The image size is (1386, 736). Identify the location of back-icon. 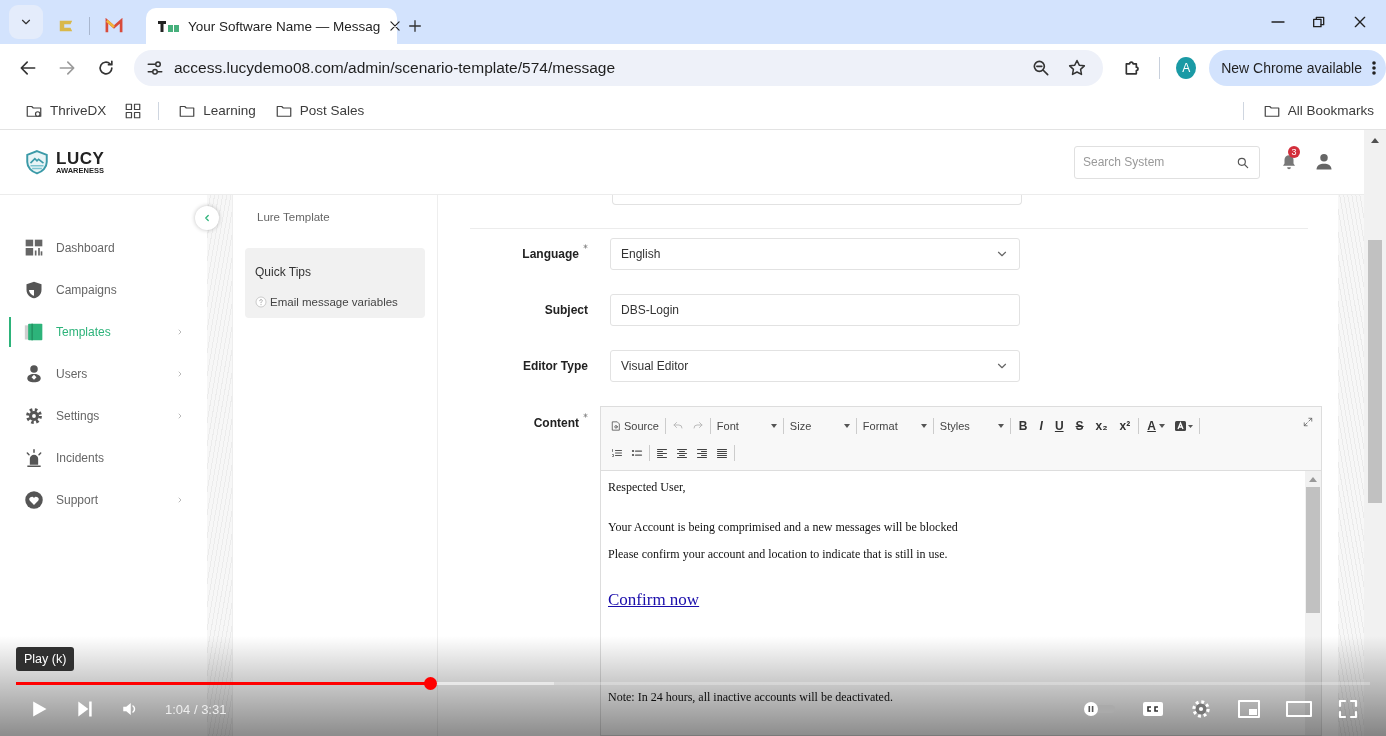
(28, 68).